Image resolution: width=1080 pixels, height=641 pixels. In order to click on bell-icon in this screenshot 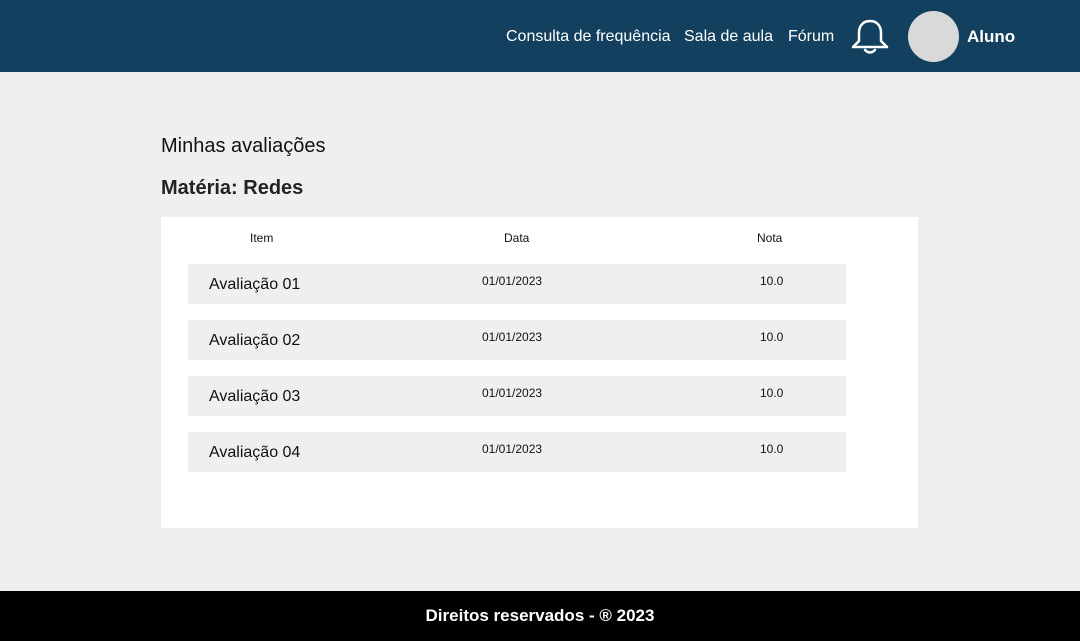, I will do `click(870, 37)`.